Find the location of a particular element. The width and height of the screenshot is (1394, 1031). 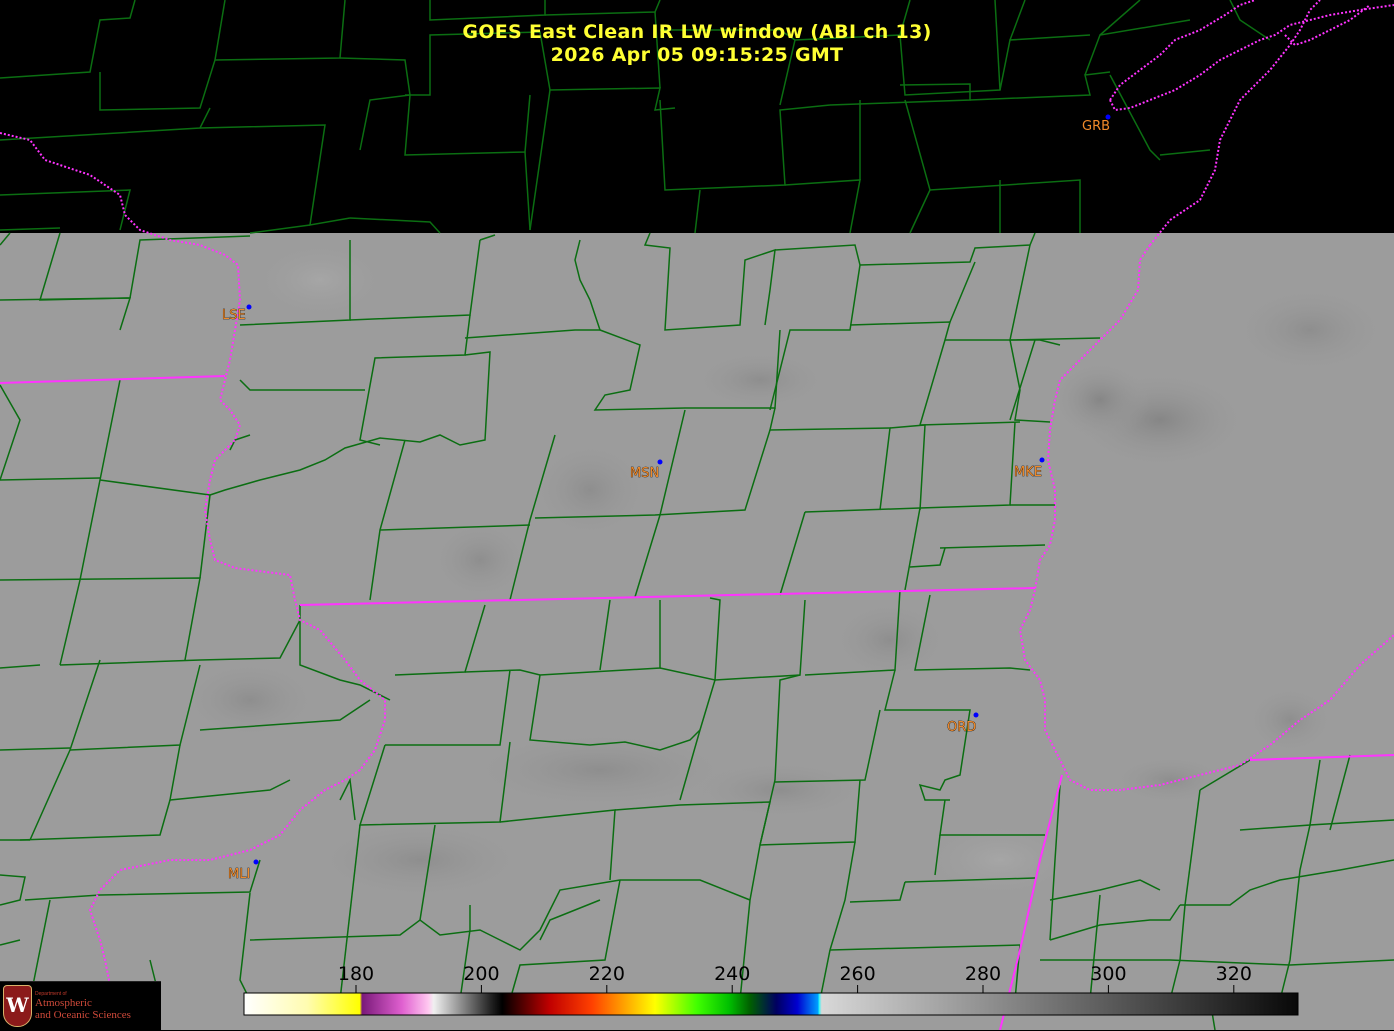

colorbar-tick-label: 300 is located at coordinates (1108, 974).